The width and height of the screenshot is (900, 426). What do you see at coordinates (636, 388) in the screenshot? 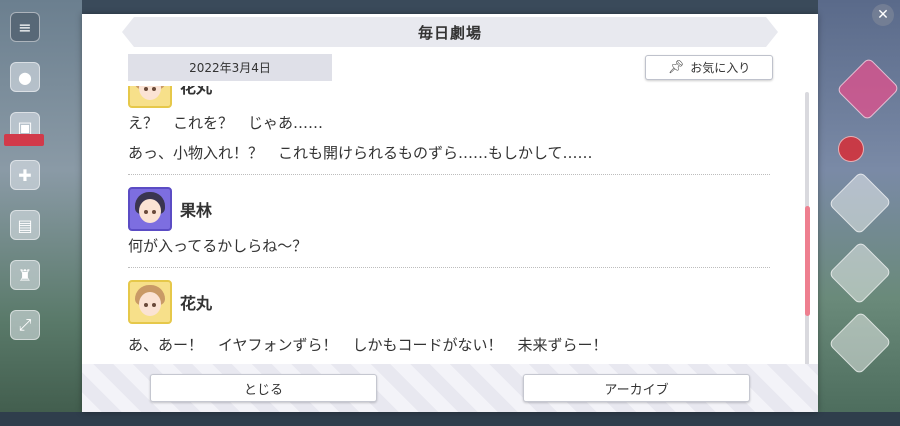
I see `archive-button: アーカイブ` at bounding box center [636, 388].